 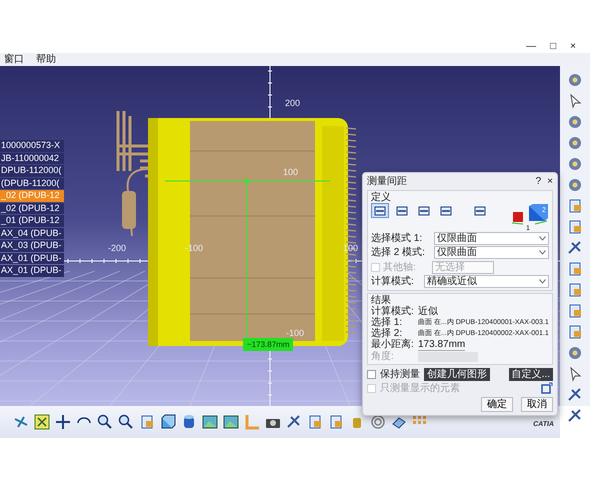 I want to click on field-label: 其他轴:, so click(x=400, y=267).